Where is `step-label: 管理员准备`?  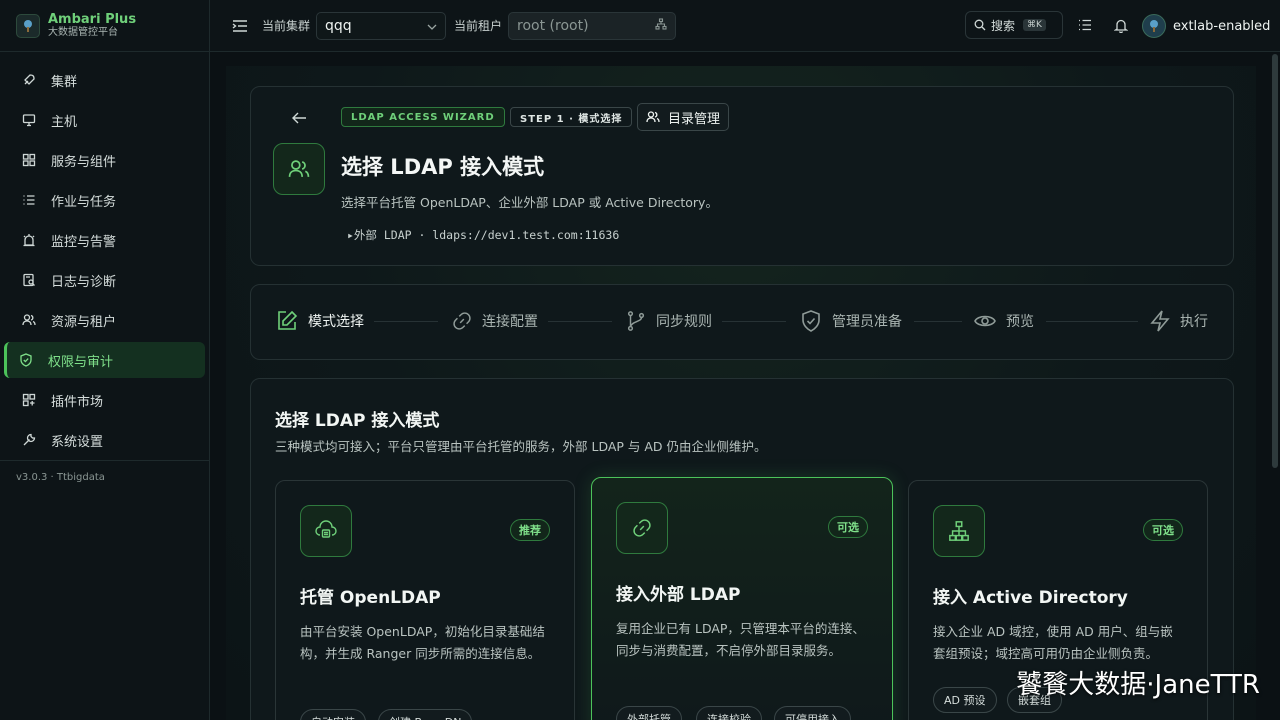 step-label: 管理员准备 is located at coordinates (867, 322).